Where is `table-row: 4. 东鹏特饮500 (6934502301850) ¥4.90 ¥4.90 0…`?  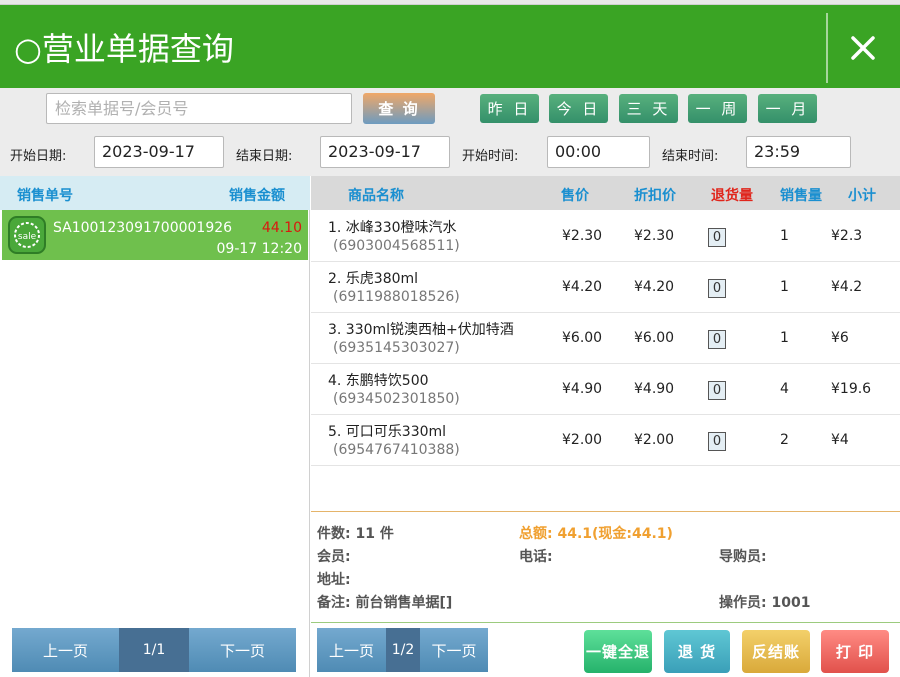
table-row: 4. 东鹏特饮500 (6934502301850) ¥4.90 ¥4.90 0… is located at coordinates (605, 389).